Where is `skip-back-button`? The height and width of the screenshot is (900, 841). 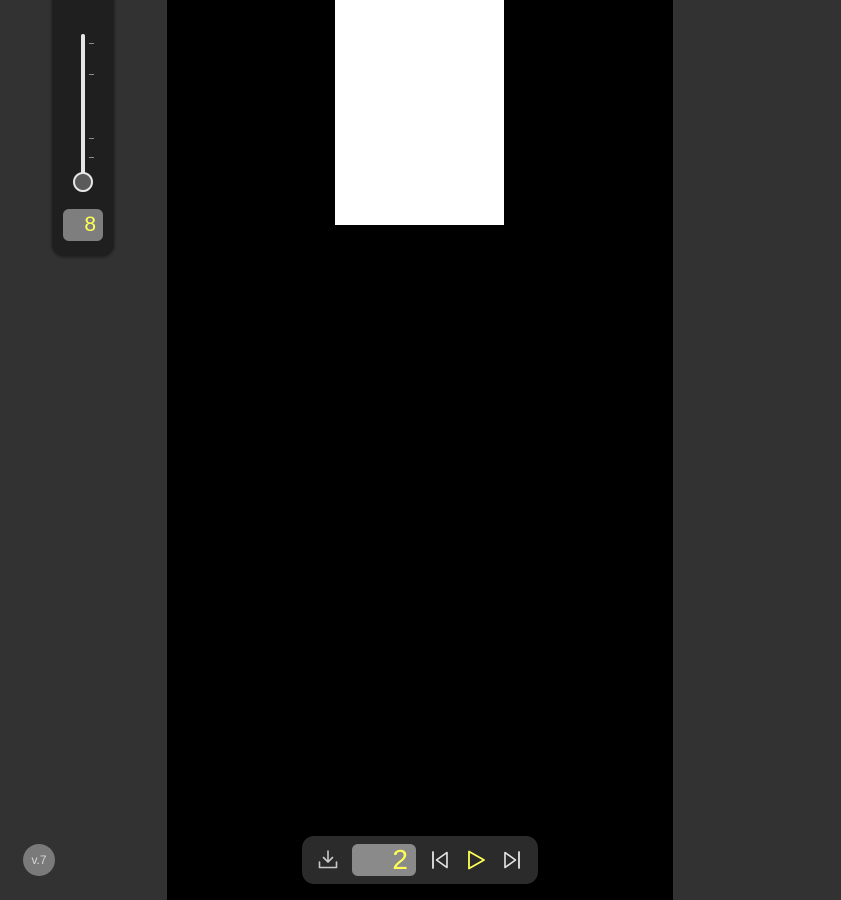 skip-back-button is located at coordinates (440, 860).